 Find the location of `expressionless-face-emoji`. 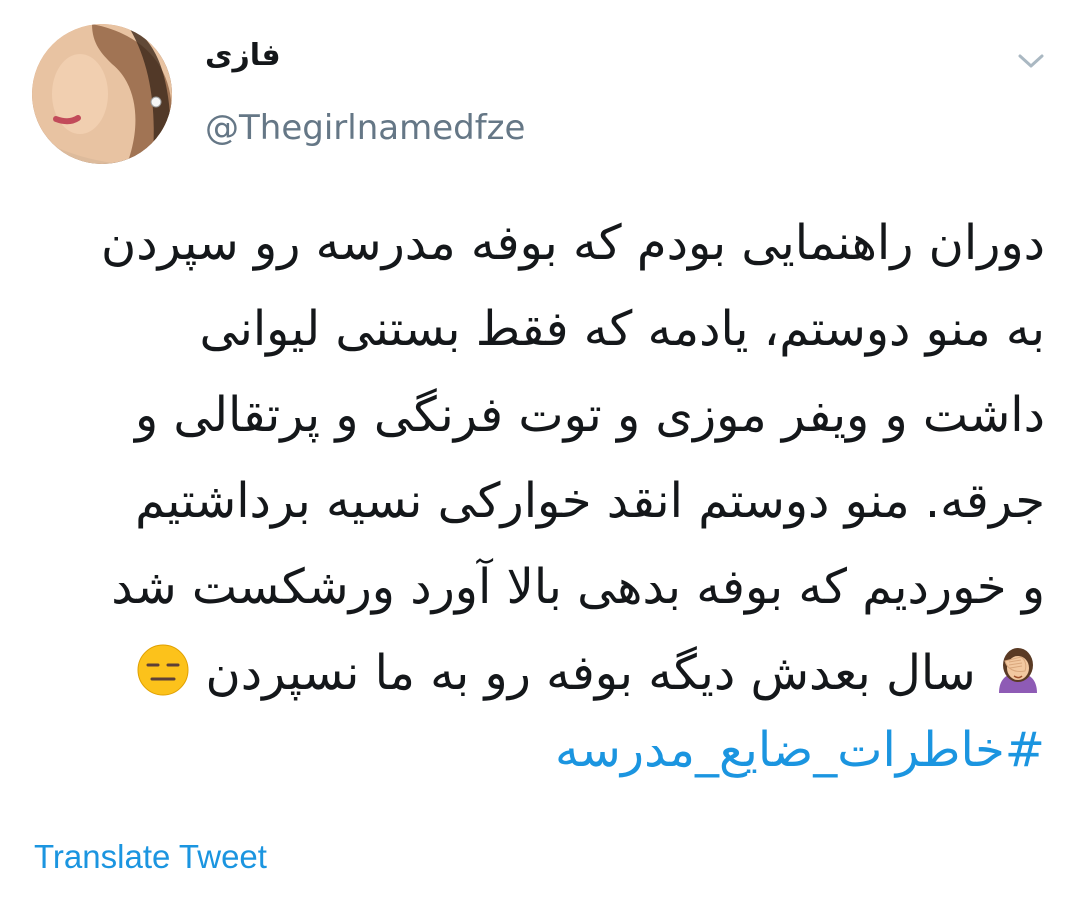

expressionless-face-emoji is located at coordinates (163, 667).